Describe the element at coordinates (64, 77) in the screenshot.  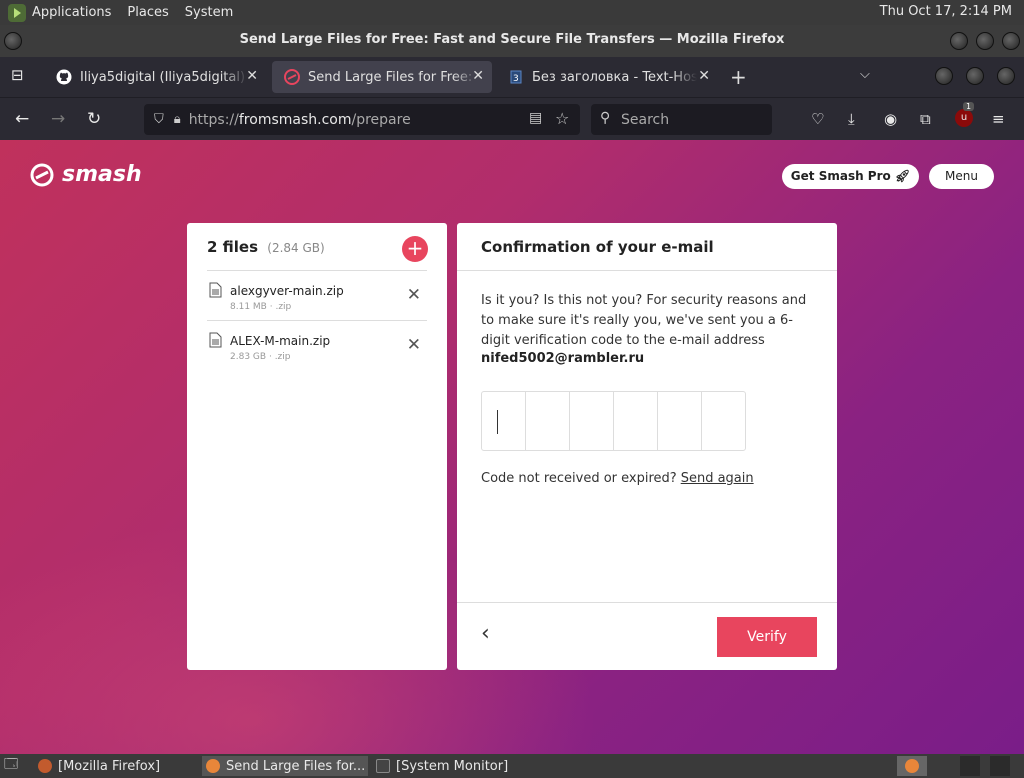
I see `github-icon` at that location.